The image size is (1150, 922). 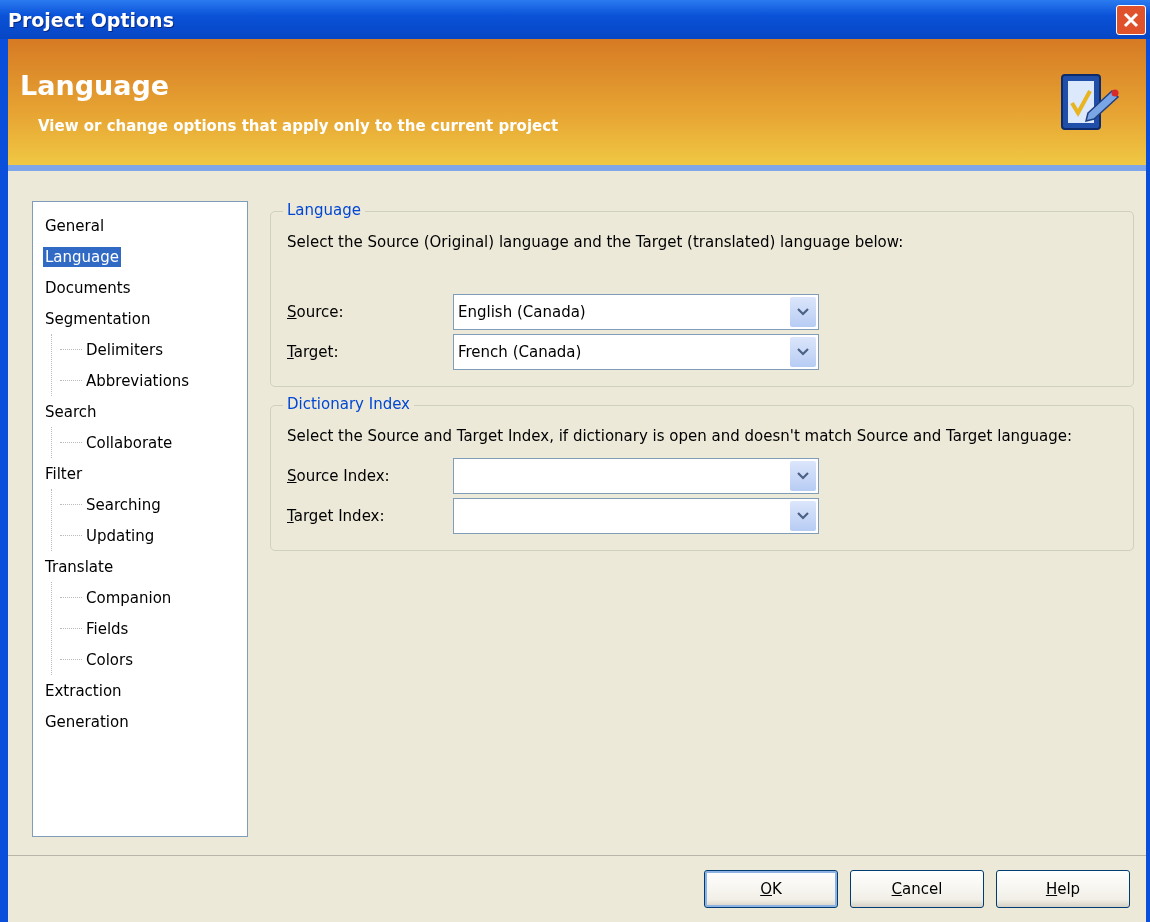 I want to click on group-description: Select the Source (Original) language and the Target (translated) language below:, so click(x=596, y=242).